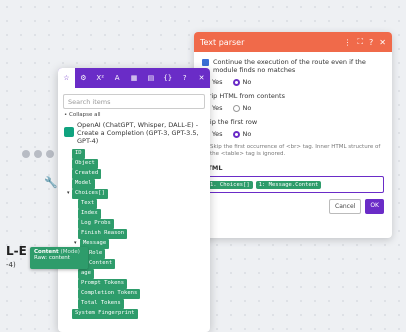  I want to click on tab-date: ▦, so click(134, 78).